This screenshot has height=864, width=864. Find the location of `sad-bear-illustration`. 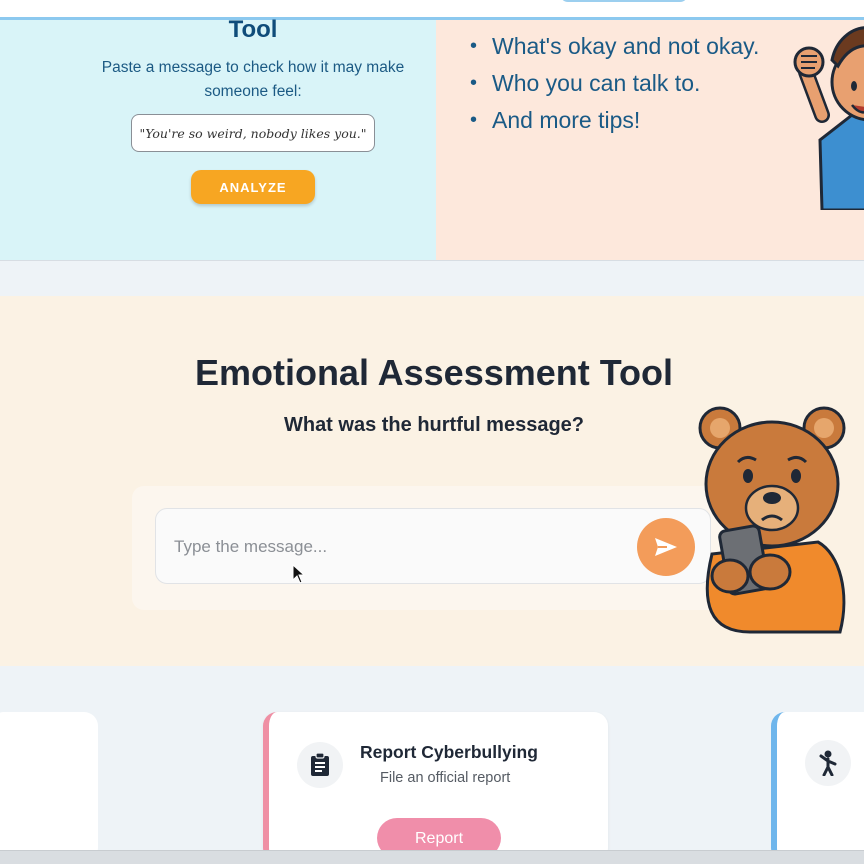

sad-bear-illustration is located at coordinates (772, 520).